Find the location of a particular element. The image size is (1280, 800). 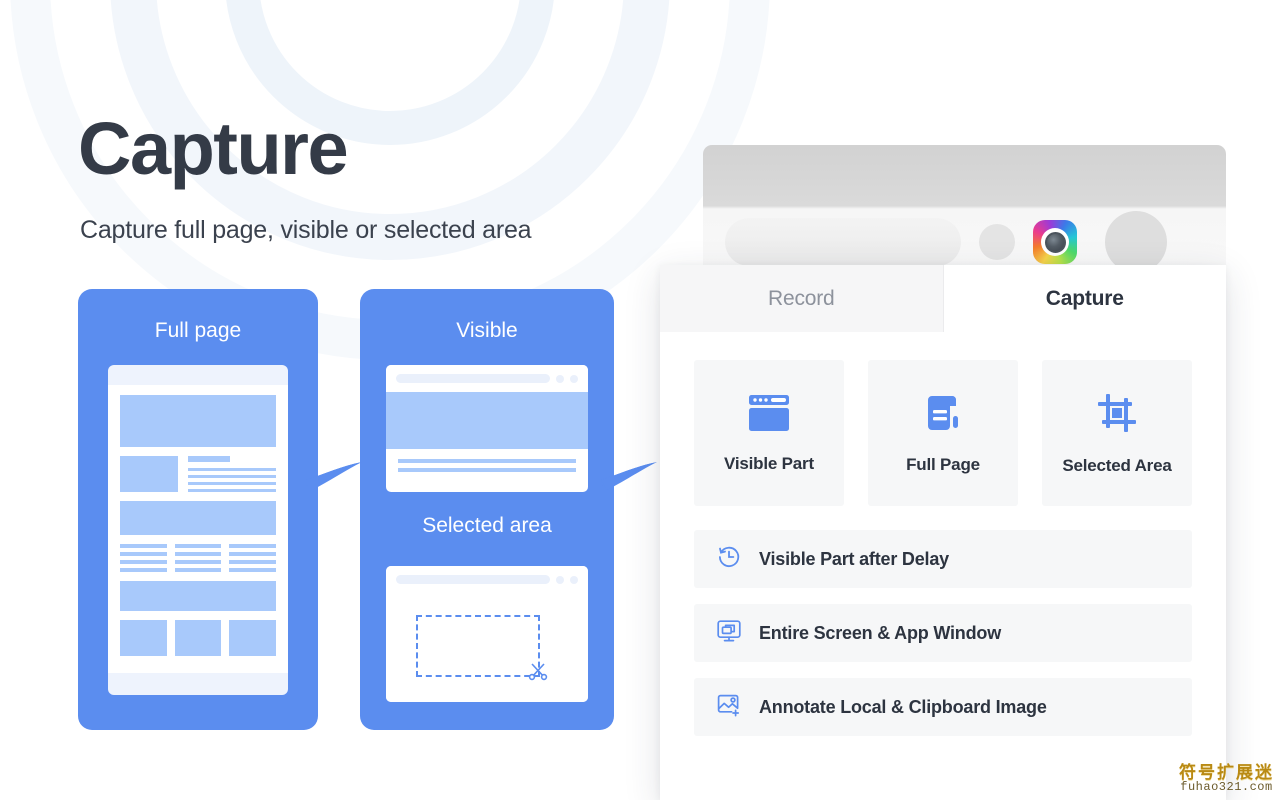

selected-area-window-mockup is located at coordinates (487, 634).